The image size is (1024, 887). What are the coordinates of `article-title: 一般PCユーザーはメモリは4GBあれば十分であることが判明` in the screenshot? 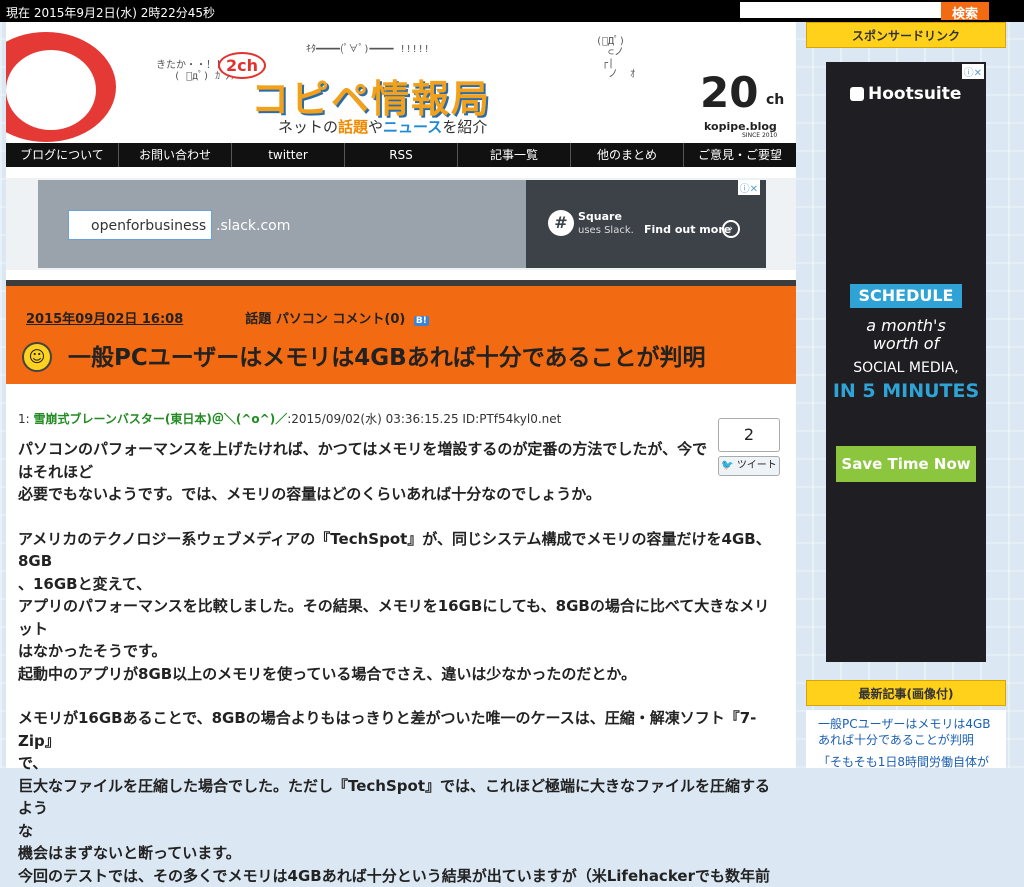 It's located at (386, 355).